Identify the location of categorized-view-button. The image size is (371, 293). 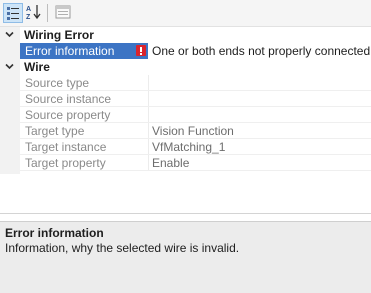
(13, 13).